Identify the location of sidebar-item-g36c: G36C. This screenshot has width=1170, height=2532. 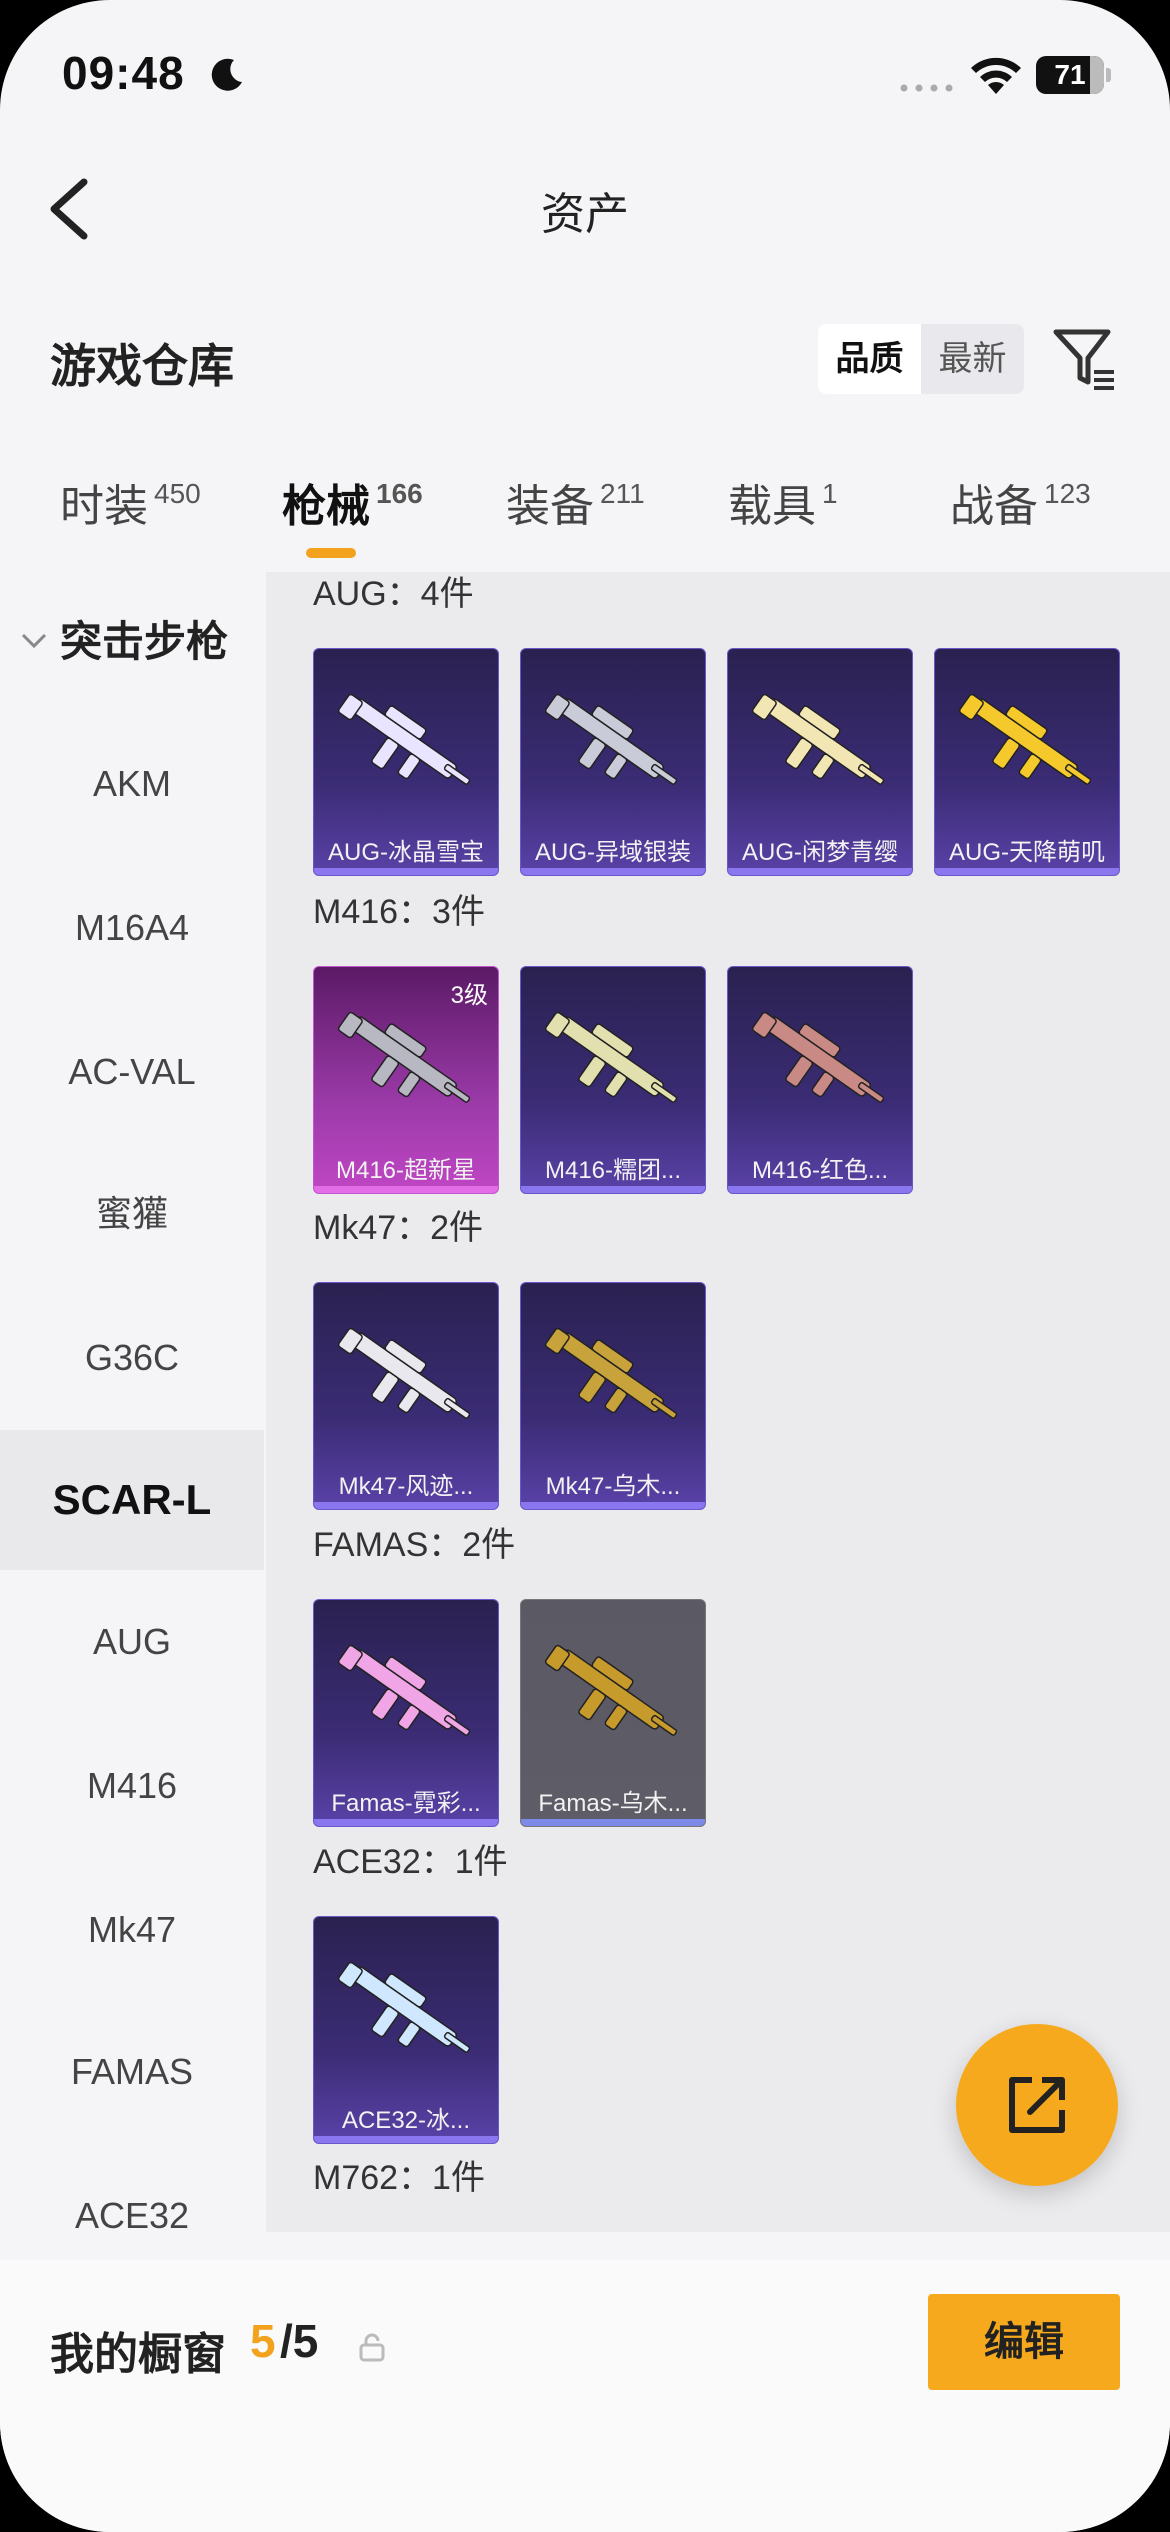
(132, 1358).